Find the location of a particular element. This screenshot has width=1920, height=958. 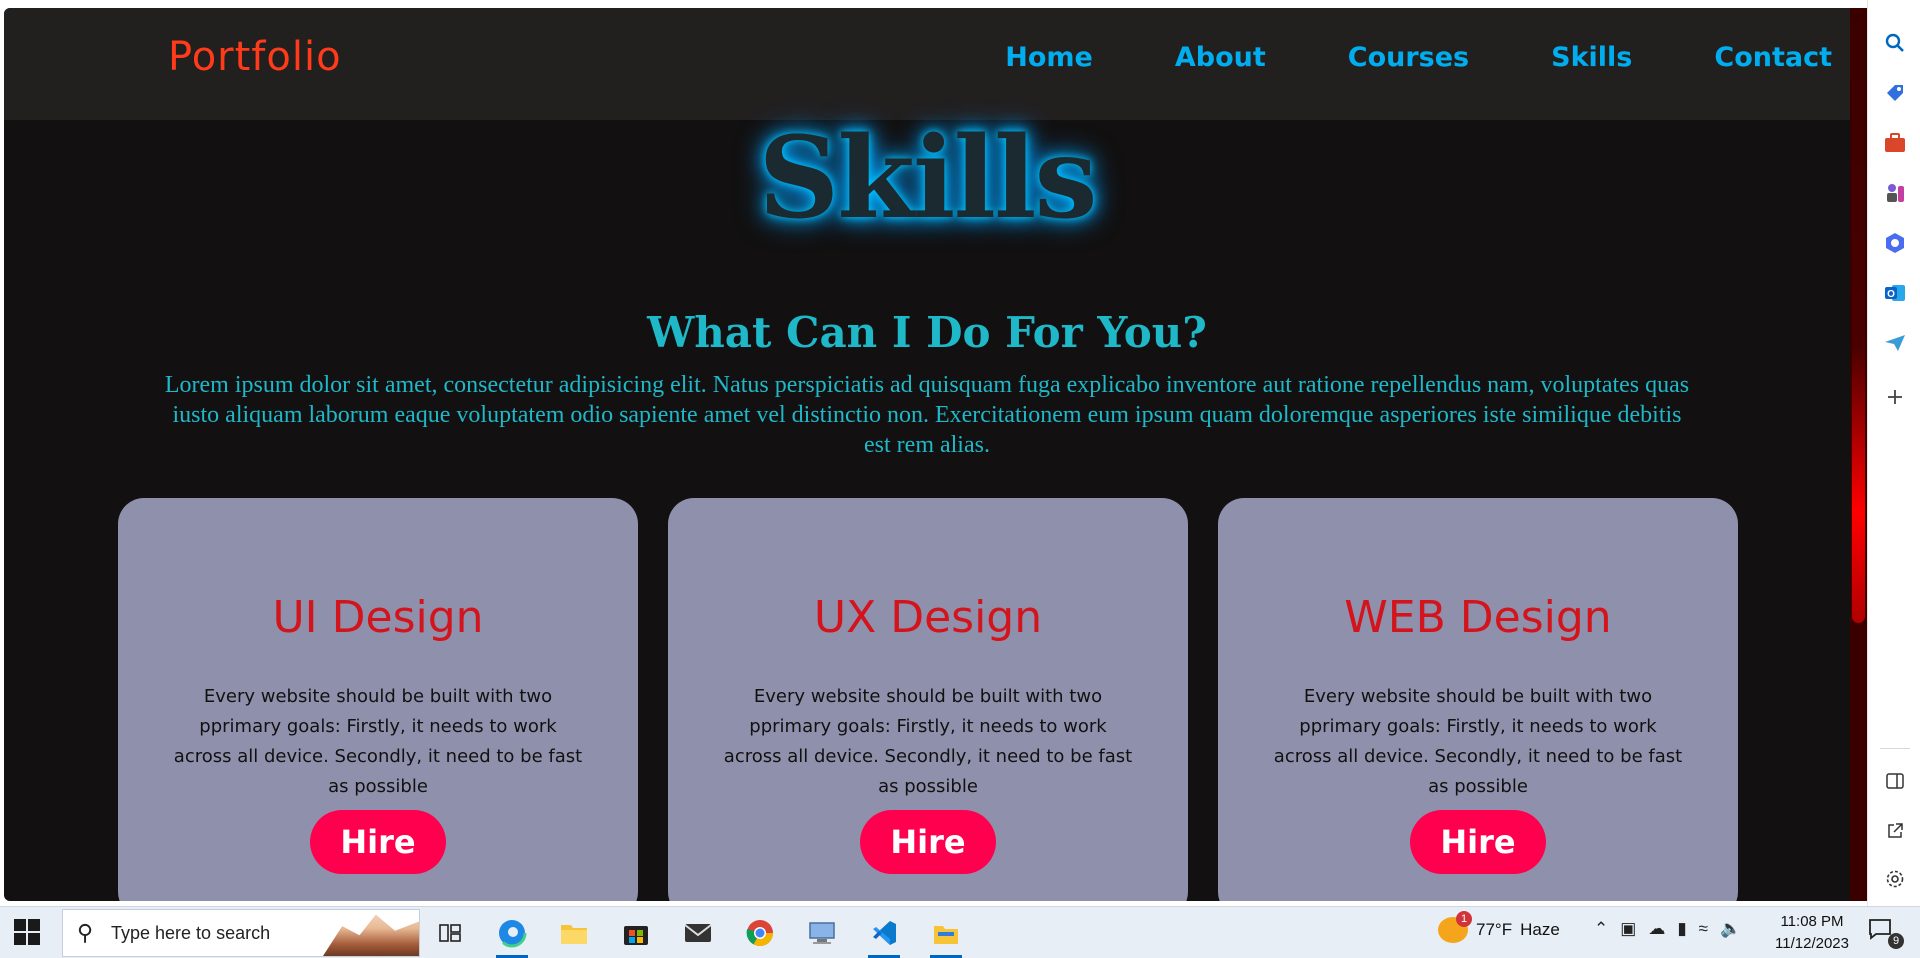

card-title: WEB Design is located at coordinates (1478, 617).